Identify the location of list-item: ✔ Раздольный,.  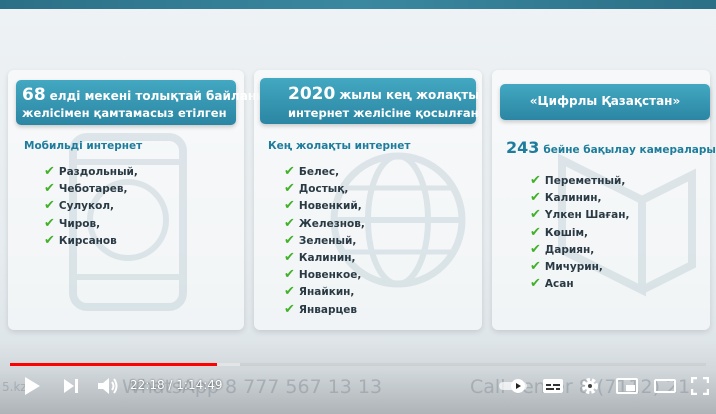
(91, 171).